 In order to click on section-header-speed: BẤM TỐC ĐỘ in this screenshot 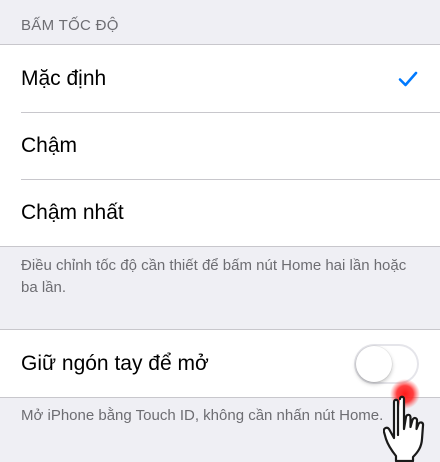, I will do `click(70, 25)`.